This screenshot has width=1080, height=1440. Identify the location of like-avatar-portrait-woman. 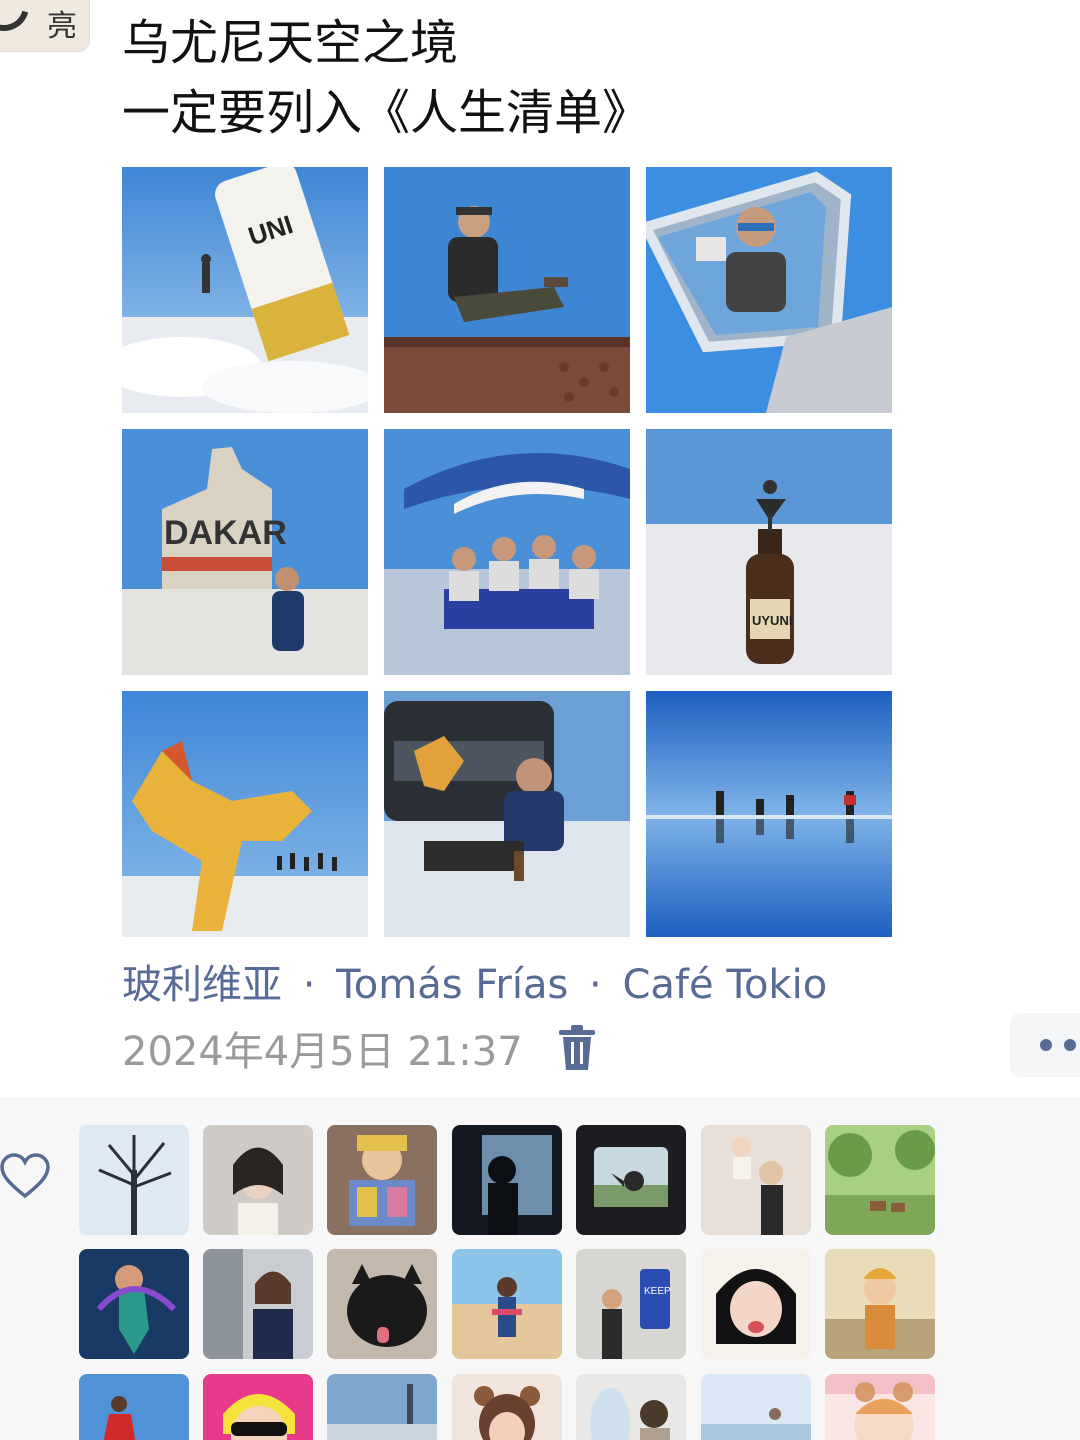
(258, 1180).